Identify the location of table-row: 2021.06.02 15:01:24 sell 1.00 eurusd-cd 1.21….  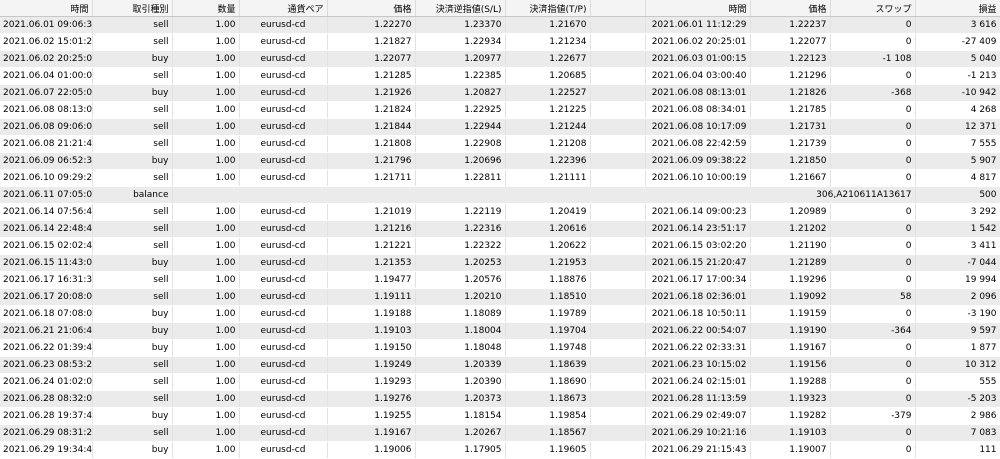
(500, 42).